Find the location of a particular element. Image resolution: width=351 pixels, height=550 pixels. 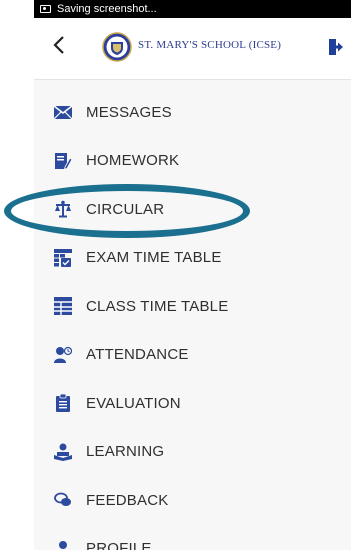

menu-label: CLASS TIME TABLE is located at coordinates (157, 306).